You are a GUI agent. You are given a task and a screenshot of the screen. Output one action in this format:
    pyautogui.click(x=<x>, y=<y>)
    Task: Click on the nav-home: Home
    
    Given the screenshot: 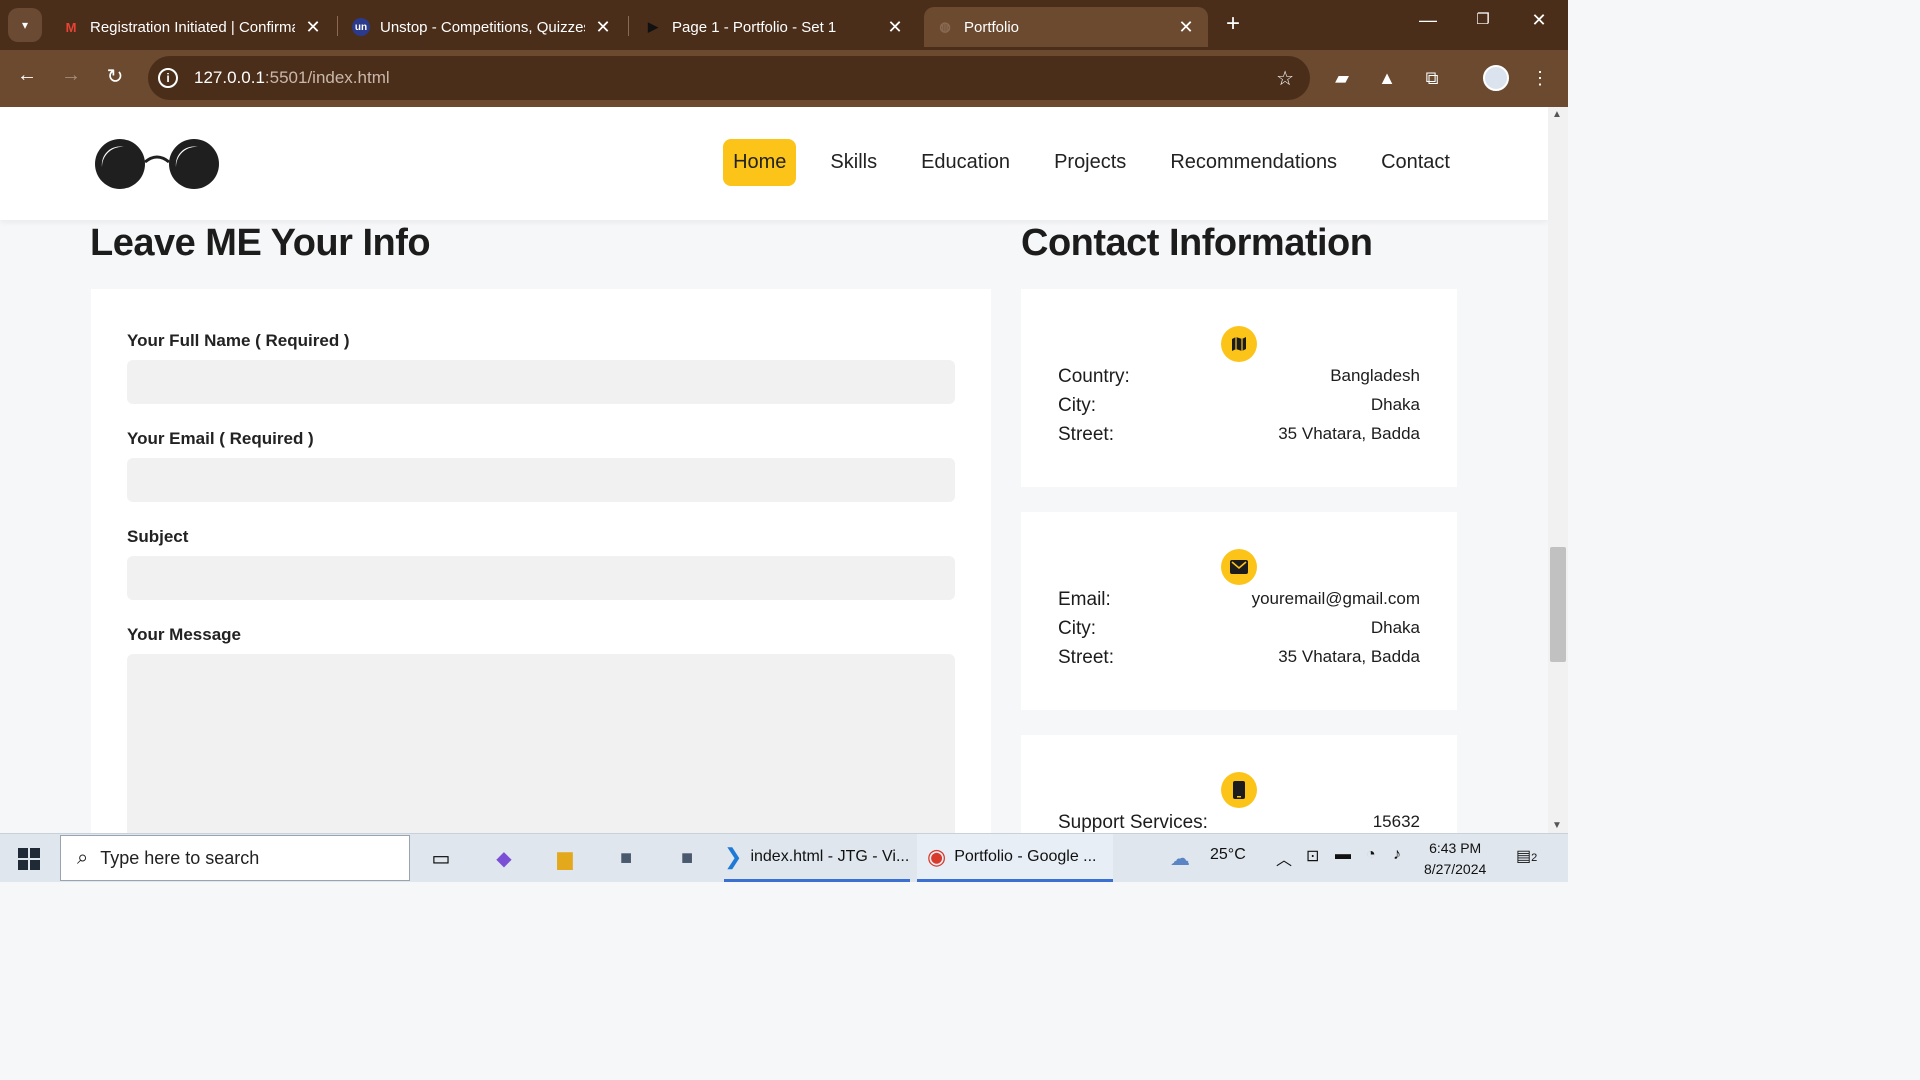 What is the action you would take?
    pyautogui.click(x=760, y=162)
    